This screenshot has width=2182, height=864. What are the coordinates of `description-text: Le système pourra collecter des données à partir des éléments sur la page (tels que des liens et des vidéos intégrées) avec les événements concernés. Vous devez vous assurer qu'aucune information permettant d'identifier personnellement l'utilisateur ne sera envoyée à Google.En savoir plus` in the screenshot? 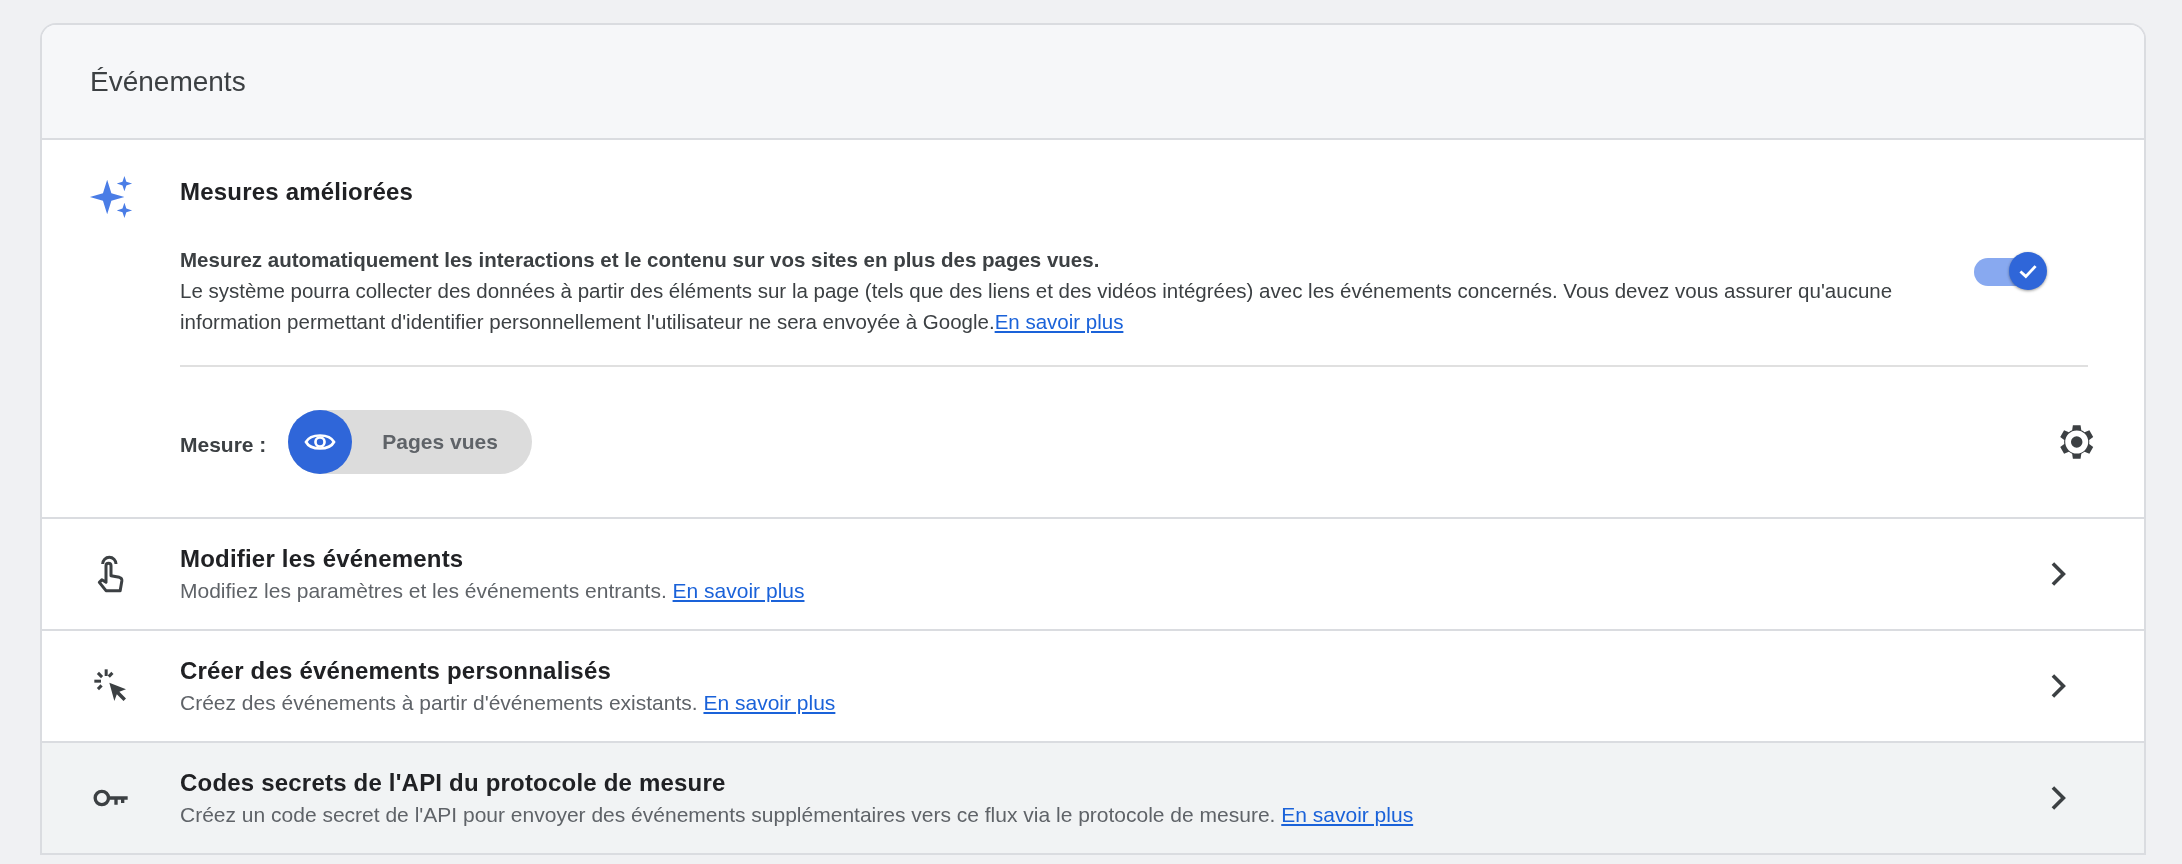 It's located at (1037, 306).